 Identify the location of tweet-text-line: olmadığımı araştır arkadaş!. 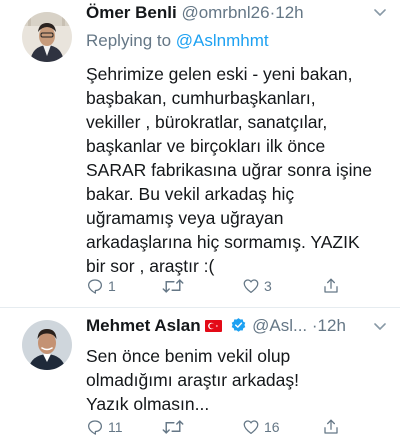
(192, 380).